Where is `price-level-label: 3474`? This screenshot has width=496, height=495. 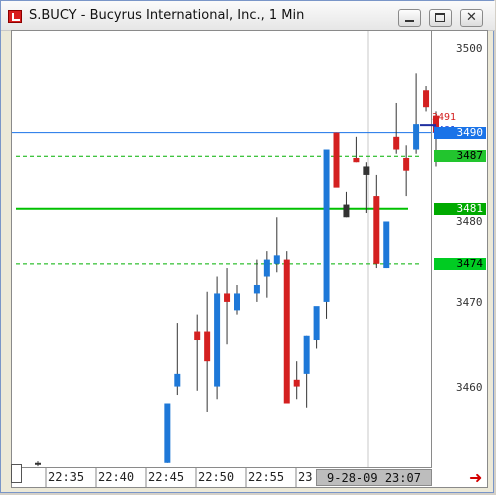 price-level-label: 3474 is located at coordinates (460, 263).